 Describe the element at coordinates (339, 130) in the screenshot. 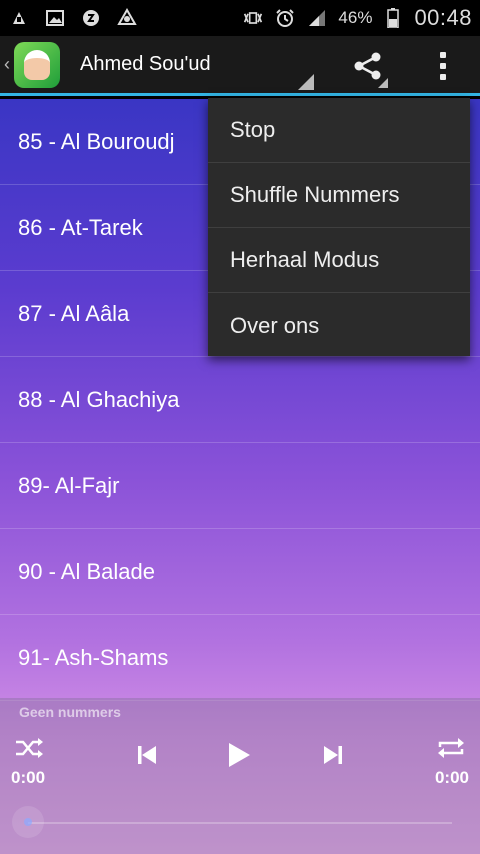

I see `menu-item-stop: Stop` at that location.